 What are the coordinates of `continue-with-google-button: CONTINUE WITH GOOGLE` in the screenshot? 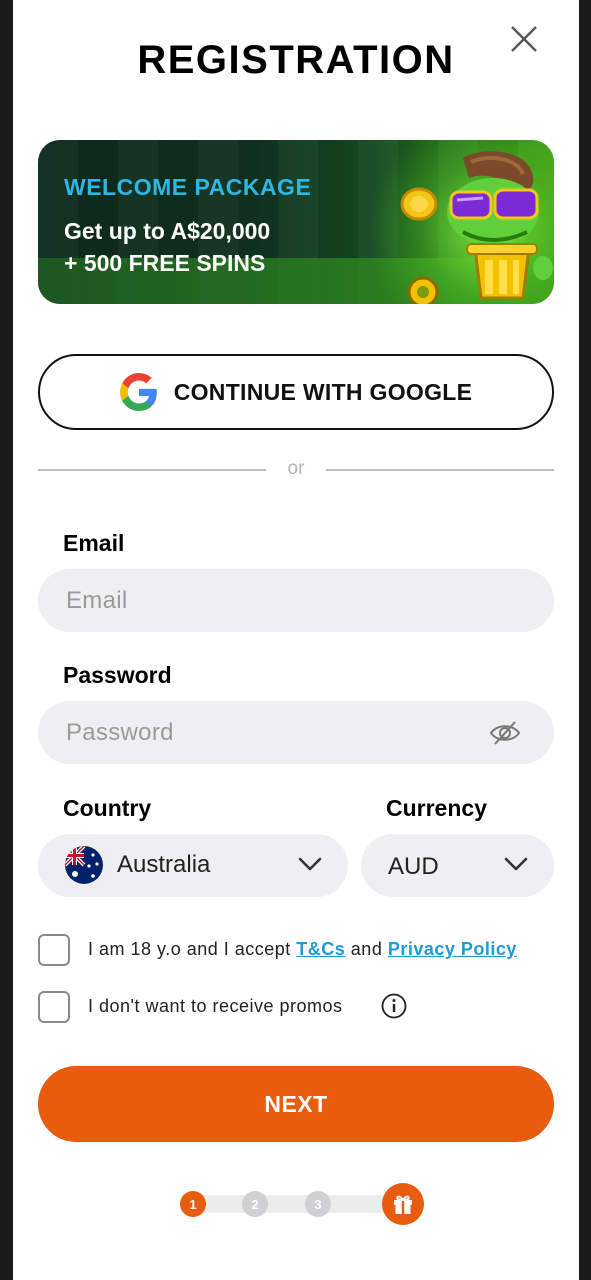 It's located at (296, 392).